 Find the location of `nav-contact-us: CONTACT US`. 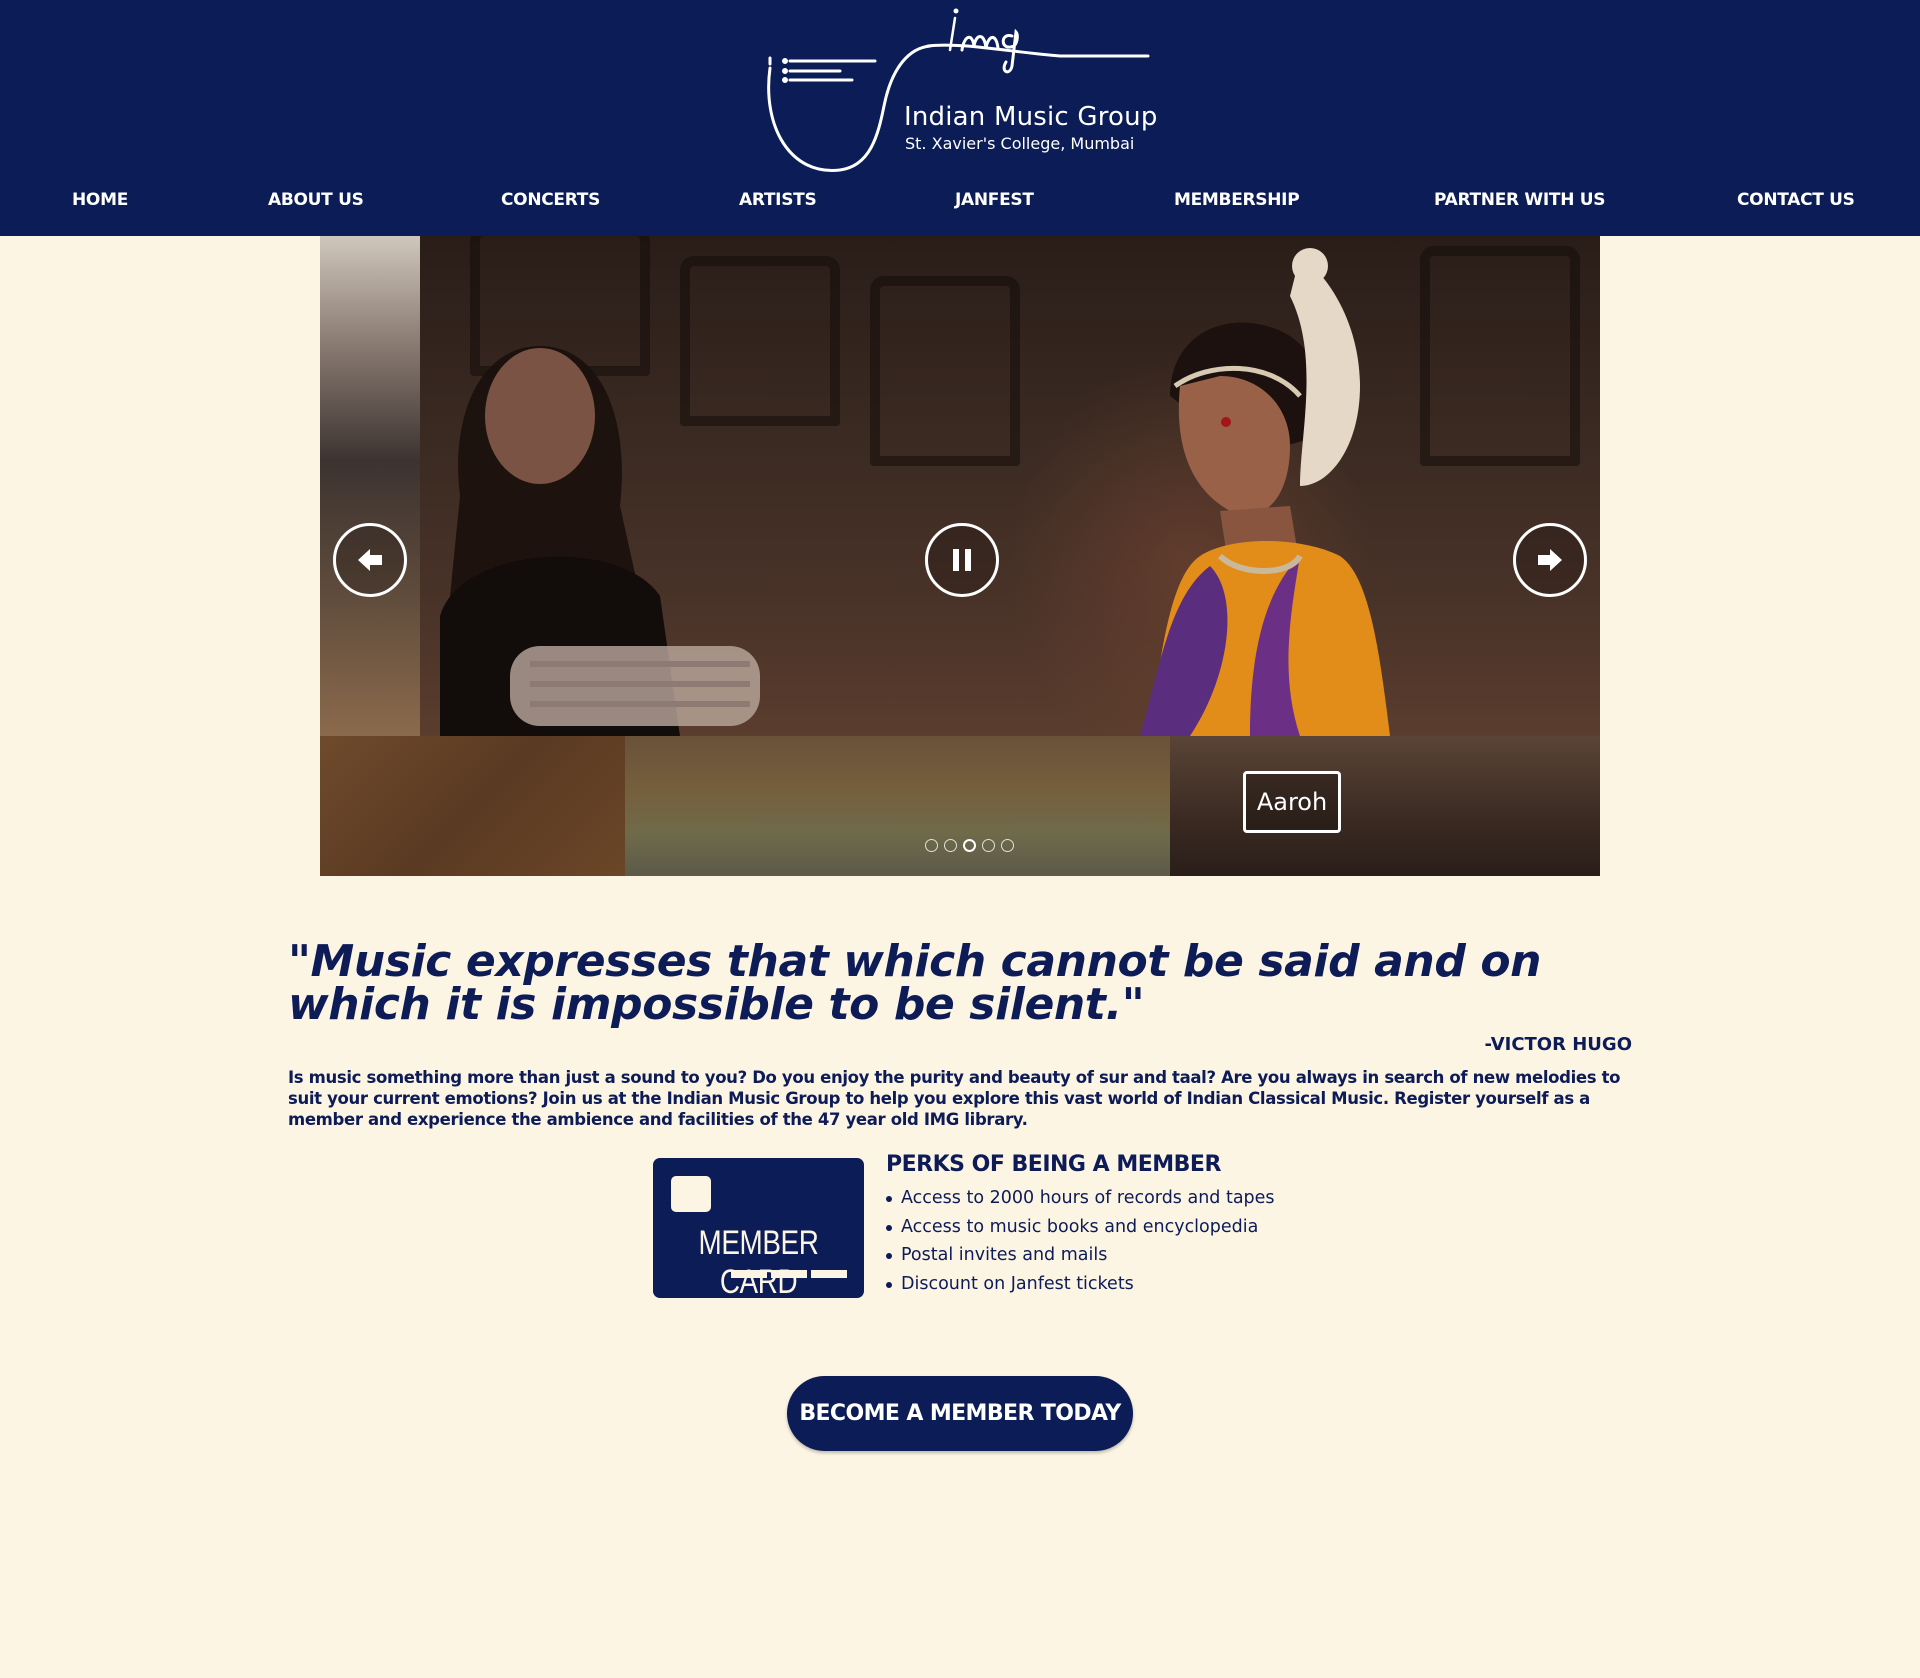

nav-contact-us: CONTACT US is located at coordinates (1796, 200).